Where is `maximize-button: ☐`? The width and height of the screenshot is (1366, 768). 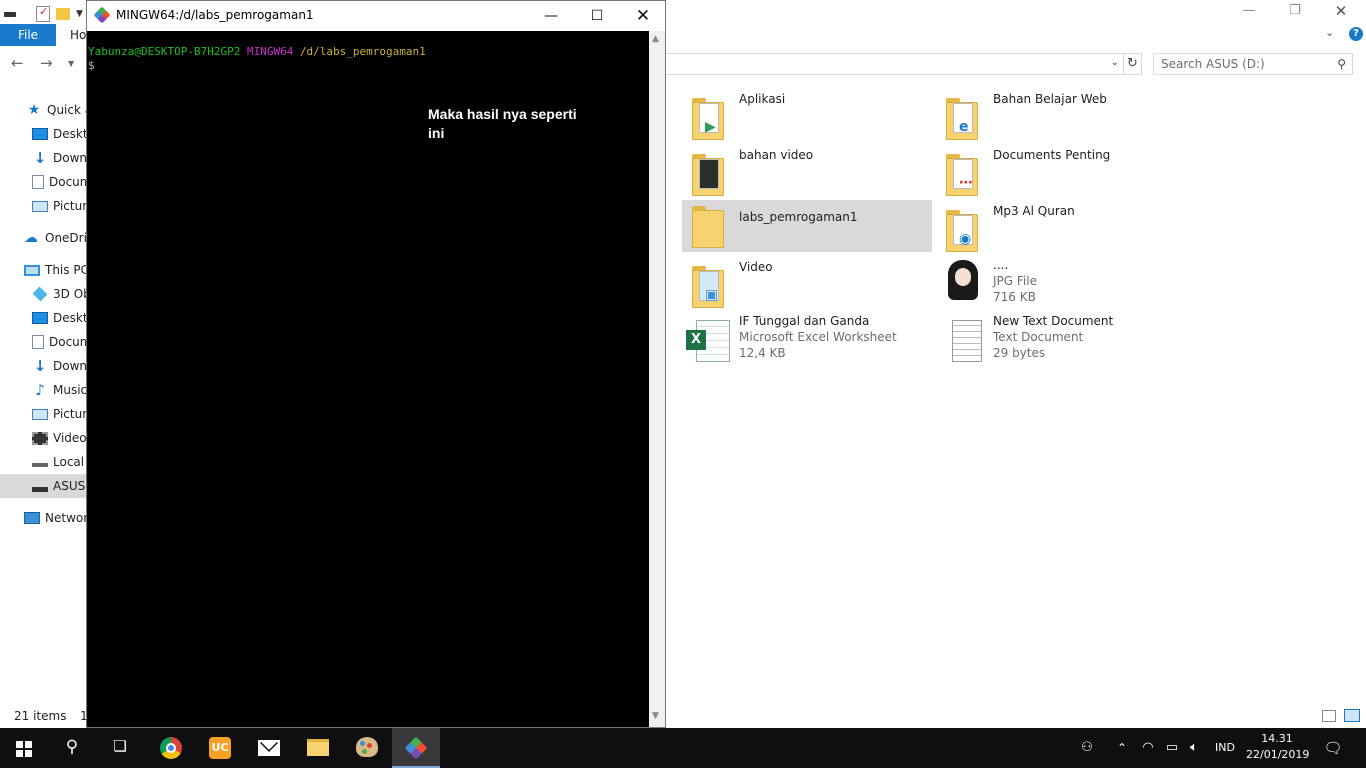
maximize-button: ☐ is located at coordinates (597, 16).